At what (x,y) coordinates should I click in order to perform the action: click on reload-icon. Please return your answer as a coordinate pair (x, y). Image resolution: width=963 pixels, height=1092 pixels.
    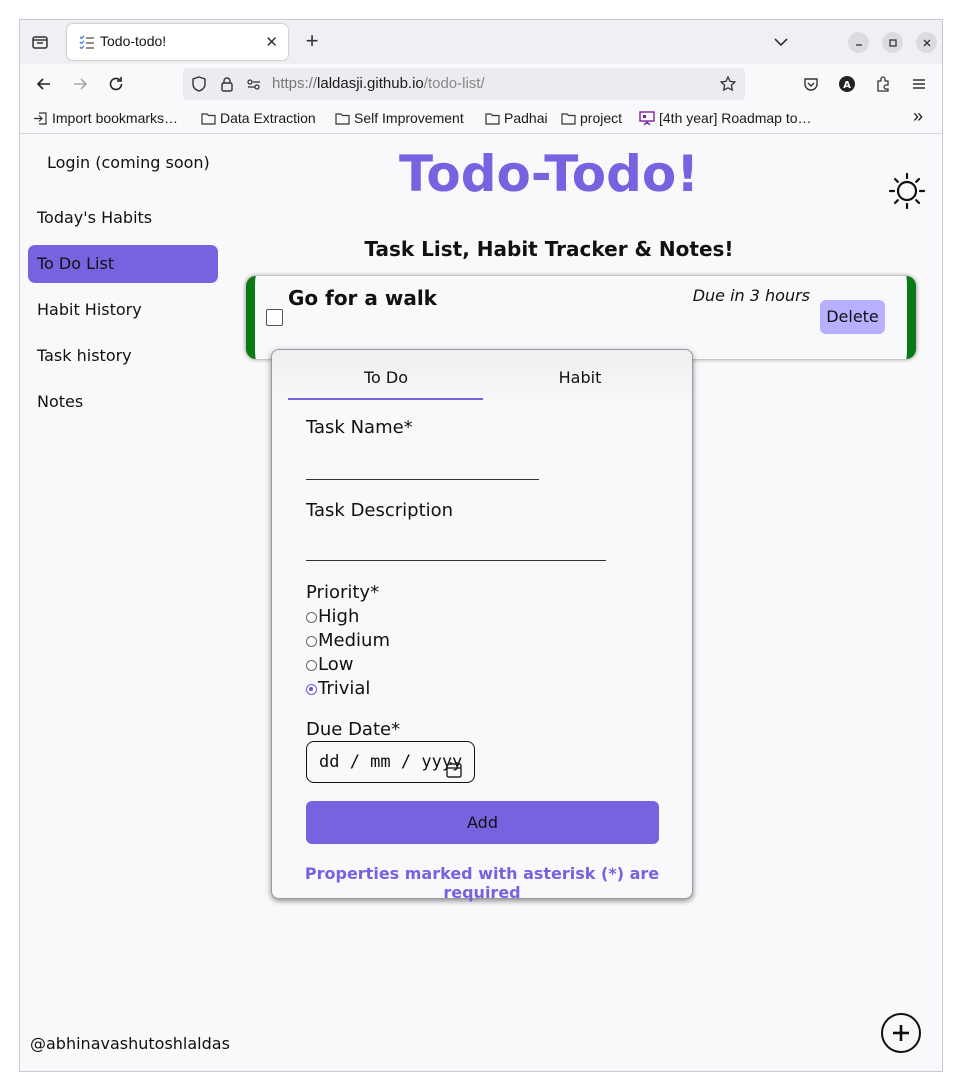
    Looking at the image, I should click on (116, 84).